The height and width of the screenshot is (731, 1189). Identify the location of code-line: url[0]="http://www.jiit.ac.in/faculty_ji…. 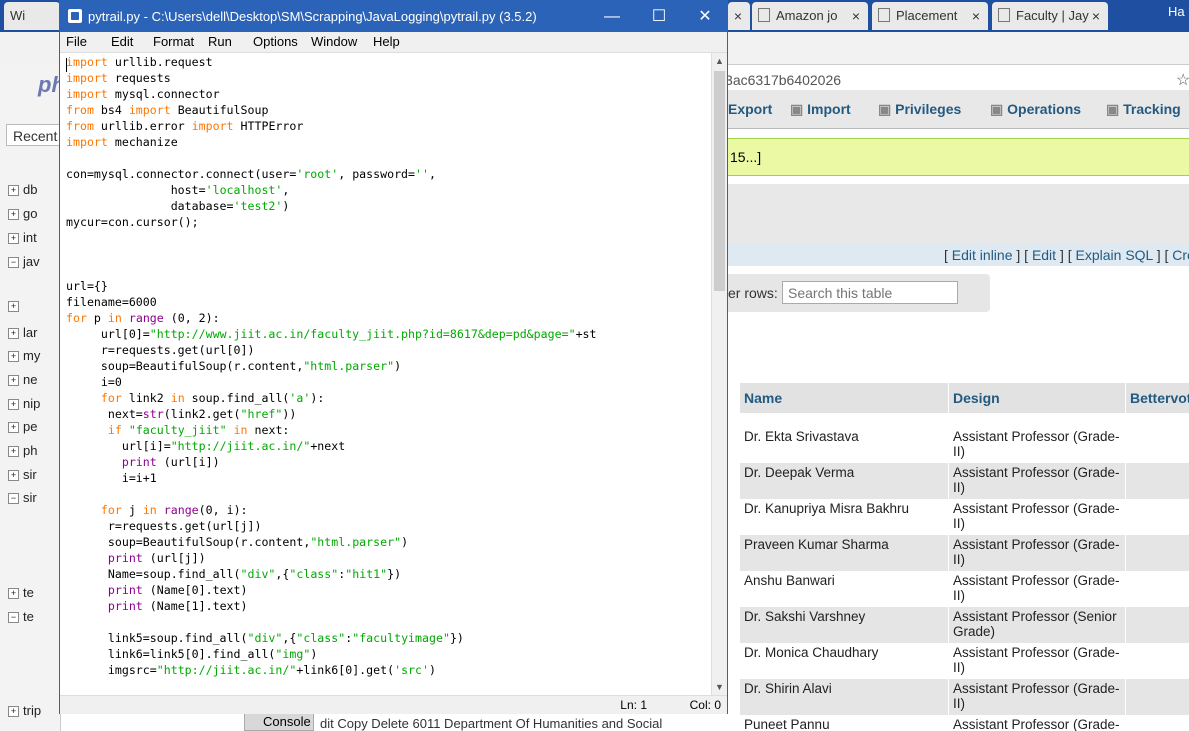
(331, 334).